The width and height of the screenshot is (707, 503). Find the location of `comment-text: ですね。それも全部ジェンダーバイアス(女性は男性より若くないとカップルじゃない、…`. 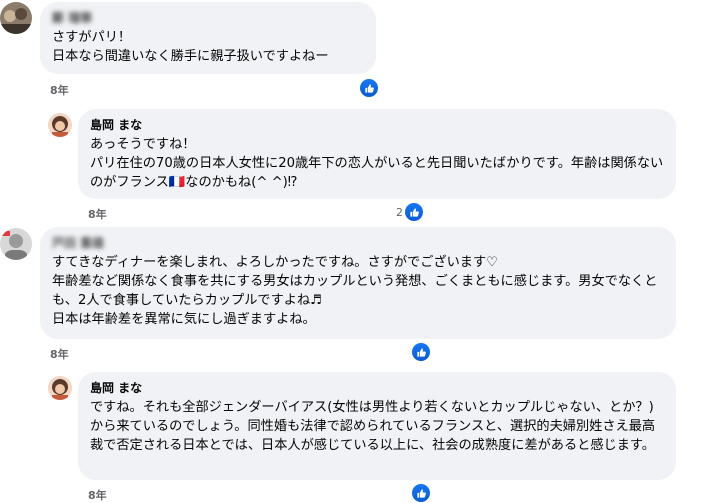

comment-text: ですね。それも全部ジェンダーバイアス(女性は男性より若くないとカップルじゃない、… is located at coordinates (373, 426).